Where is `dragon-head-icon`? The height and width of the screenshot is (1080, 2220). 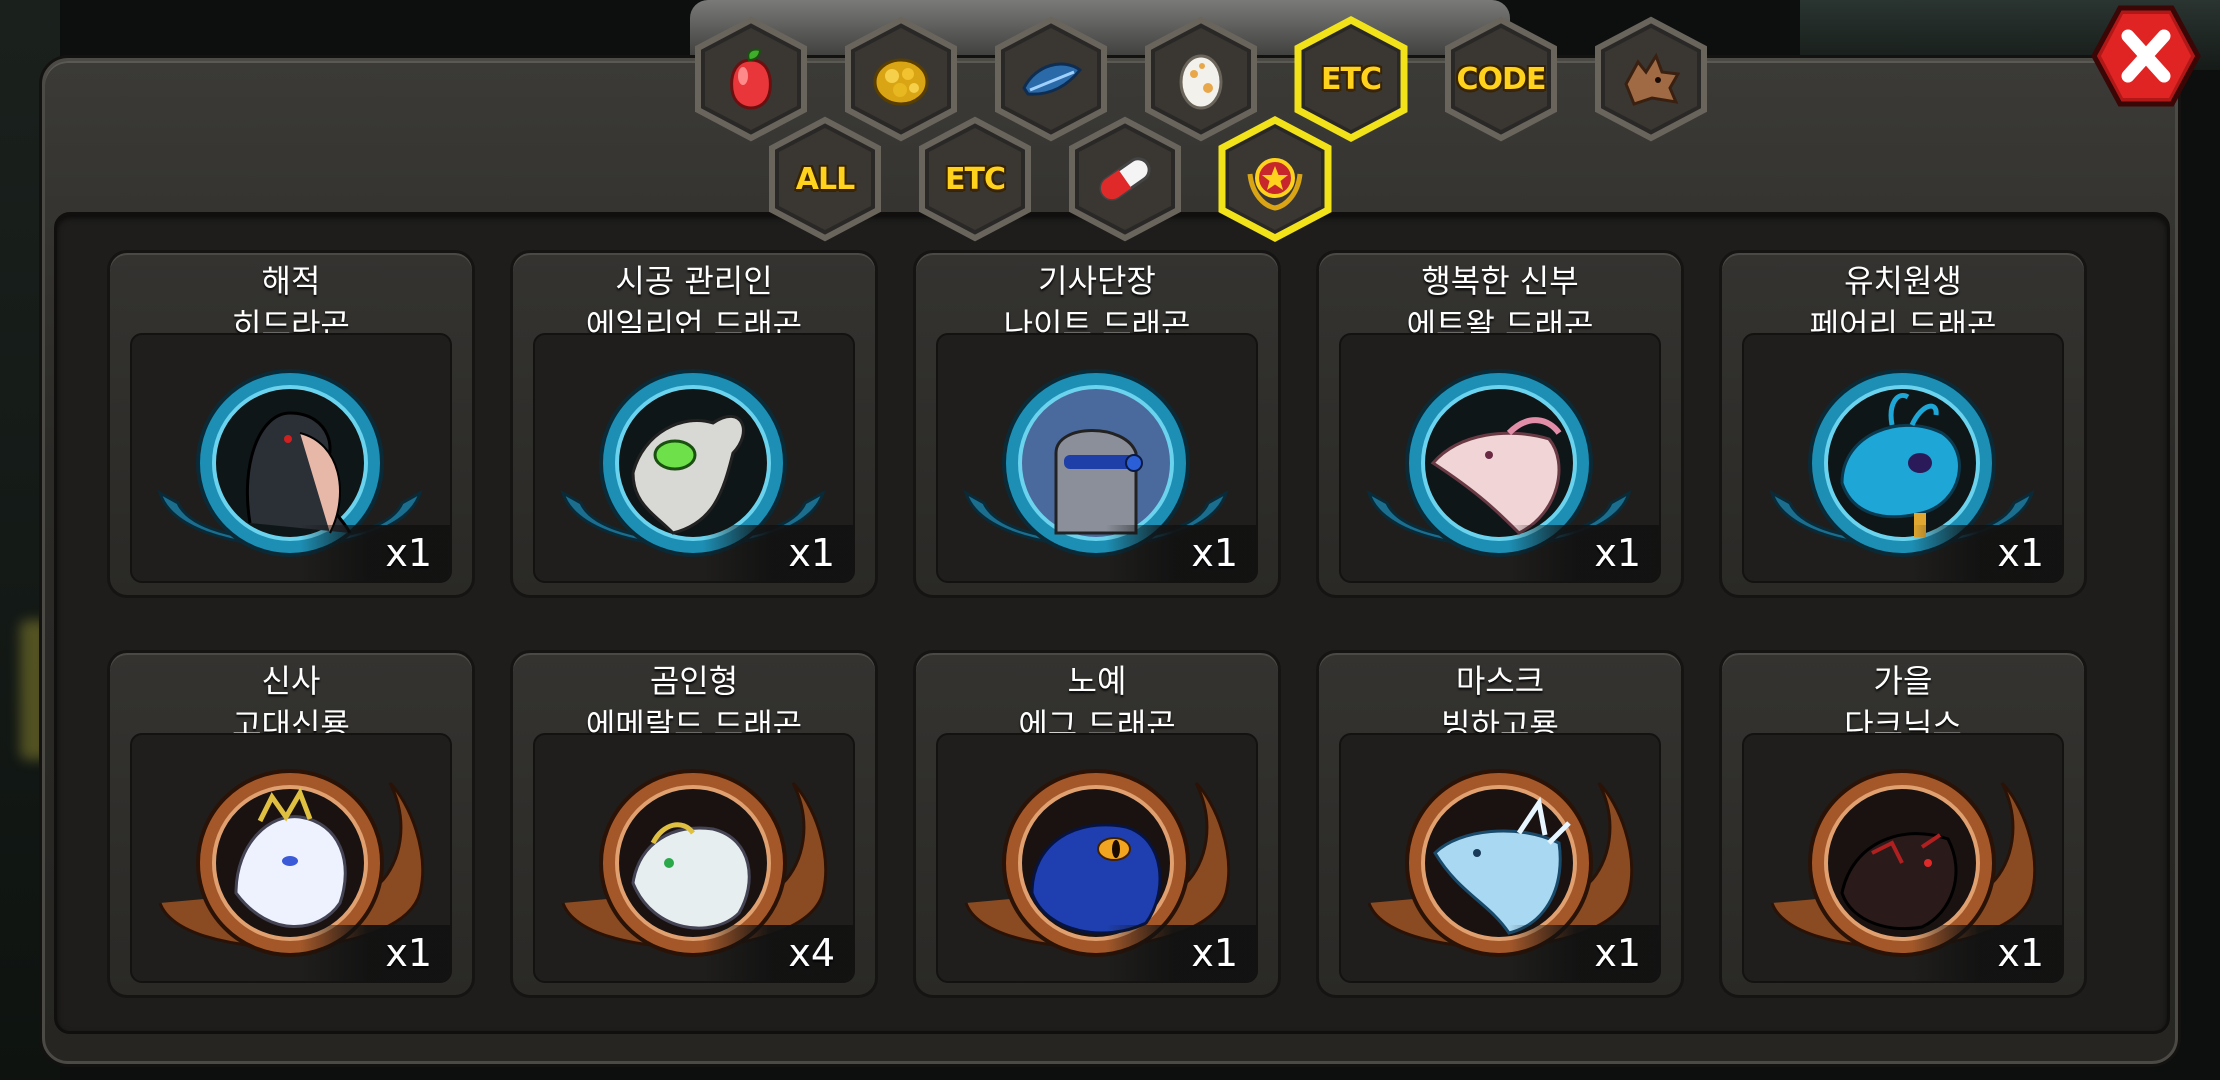 dragon-head-icon is located at coordinates (1652, 79).